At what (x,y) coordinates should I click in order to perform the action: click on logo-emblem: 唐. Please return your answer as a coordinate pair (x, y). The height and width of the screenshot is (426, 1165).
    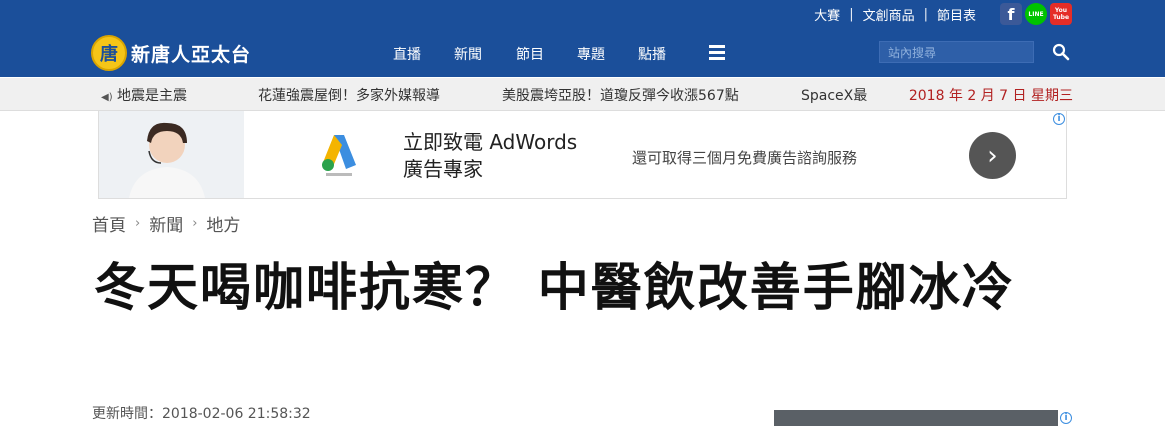
    Looking at the image, I should click on (109, 53).